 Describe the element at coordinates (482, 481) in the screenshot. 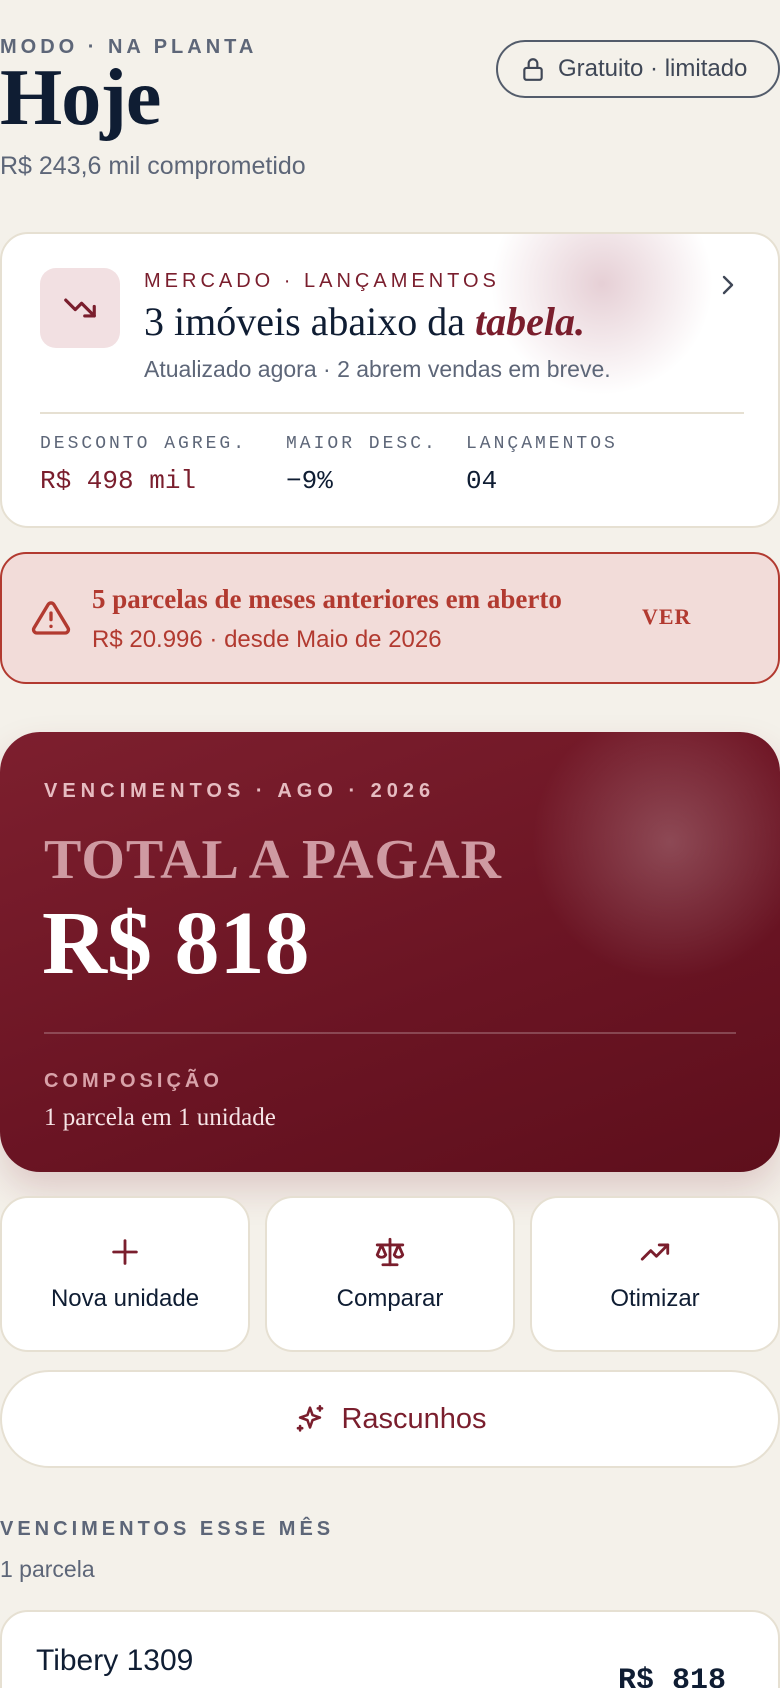

I see `stat-value: 04` at that location.